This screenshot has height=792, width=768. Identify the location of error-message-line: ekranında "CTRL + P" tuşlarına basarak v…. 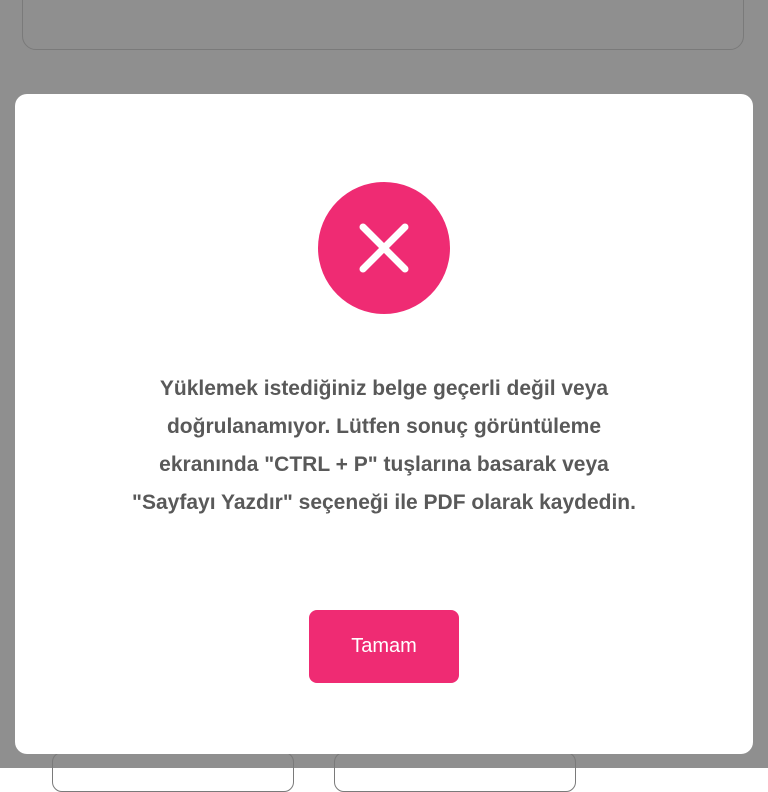
(384, 464).